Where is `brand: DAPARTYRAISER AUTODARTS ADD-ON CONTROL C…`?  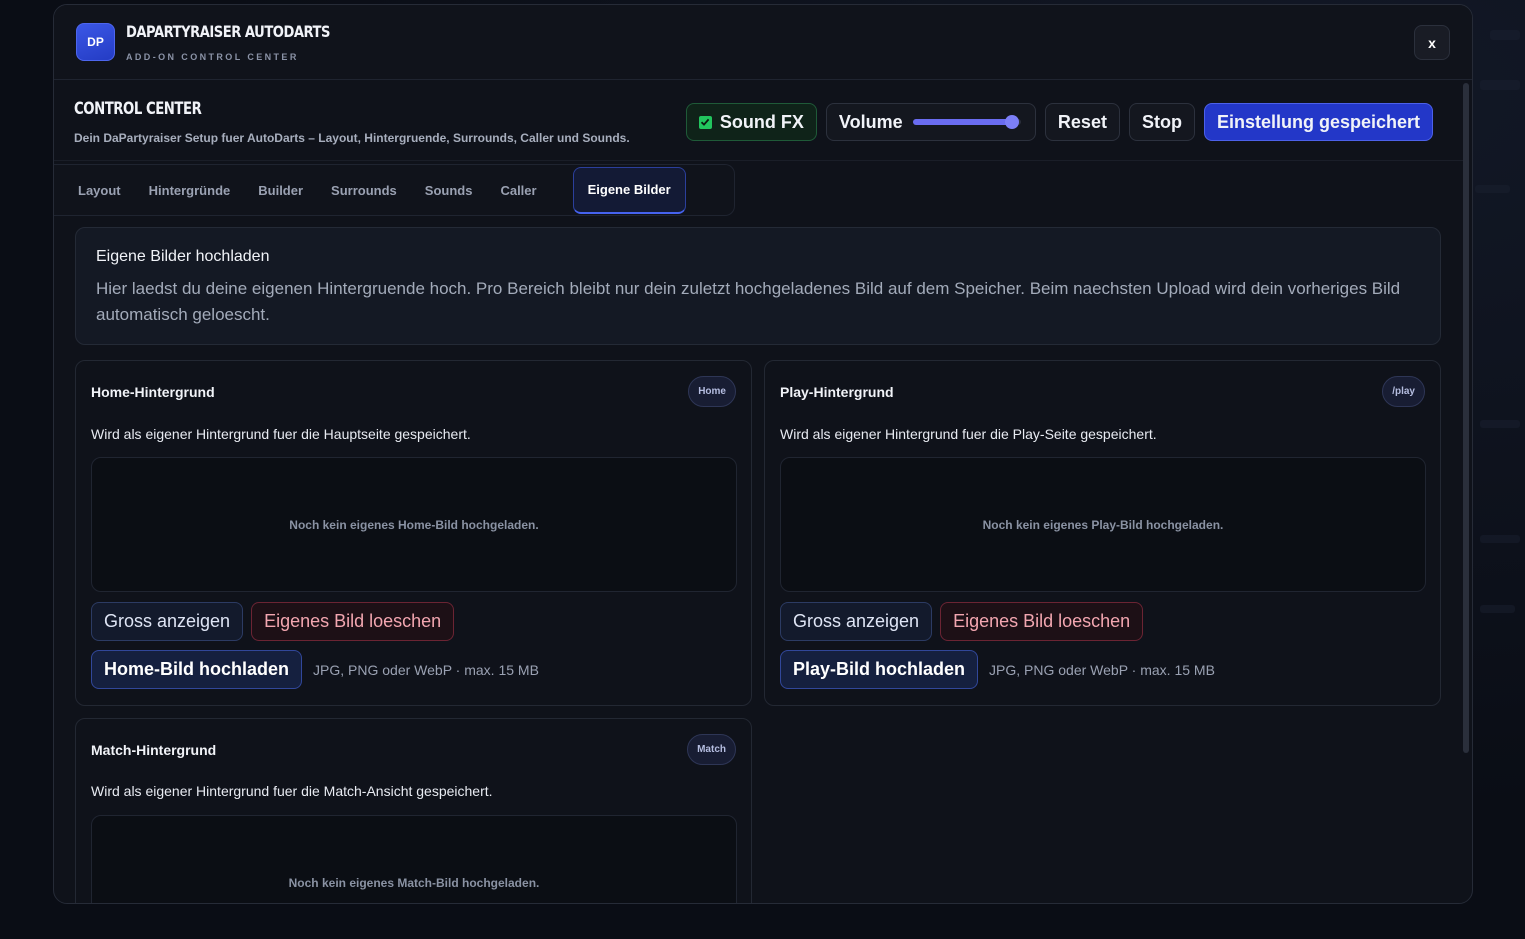
brand: DAPARTYRAISER AUTODARTS ADD-ON CONTROL C… is located at coordinates (250, 42).